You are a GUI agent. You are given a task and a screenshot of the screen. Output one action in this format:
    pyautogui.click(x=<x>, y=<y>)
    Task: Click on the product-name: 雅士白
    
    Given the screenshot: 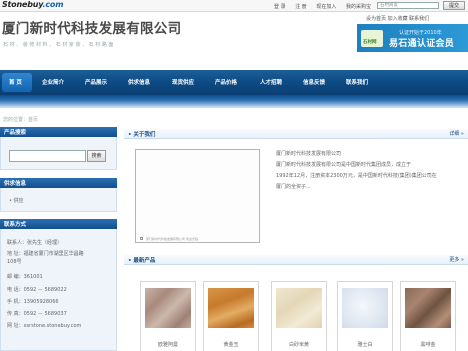 What is the action you would take?
    pyautogui.click(x=365, y=344)
    